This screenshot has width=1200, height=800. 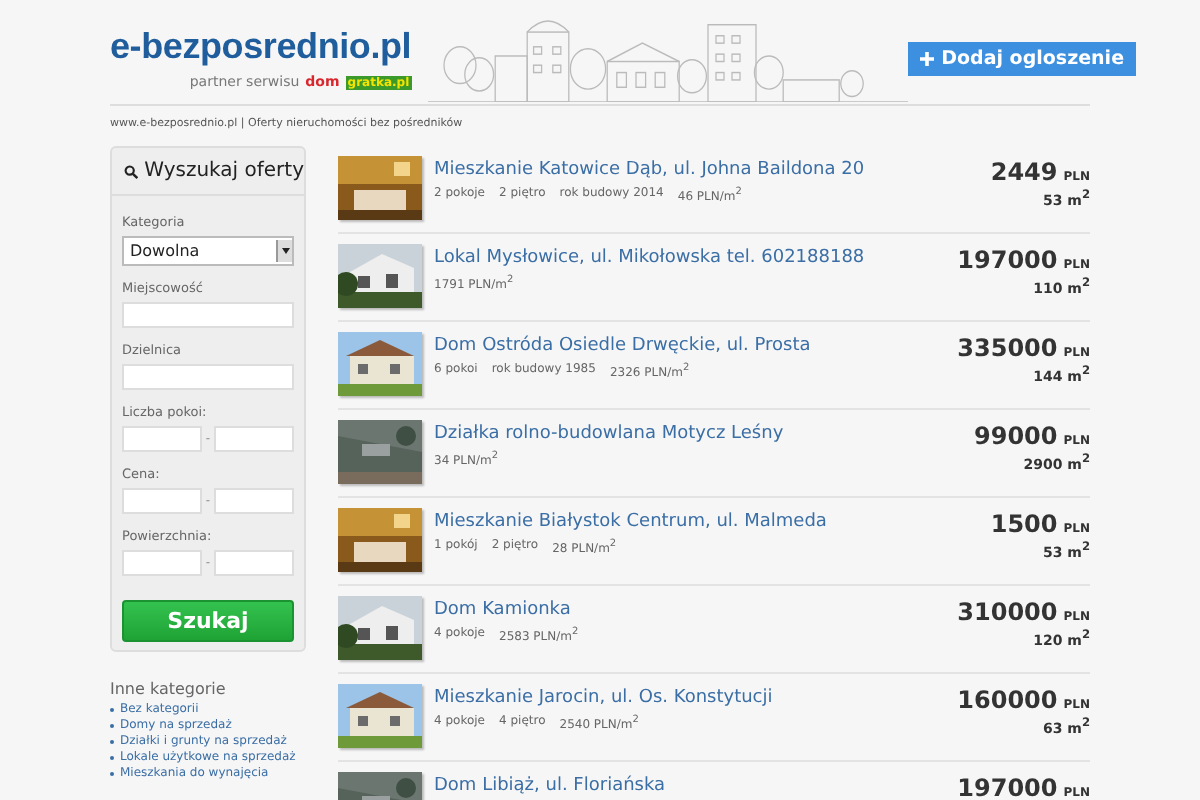 What do you see at coordinates (1016, 436) in the screenshot?
I see `listing-price: 99000` at bounding box center [1016, 436].